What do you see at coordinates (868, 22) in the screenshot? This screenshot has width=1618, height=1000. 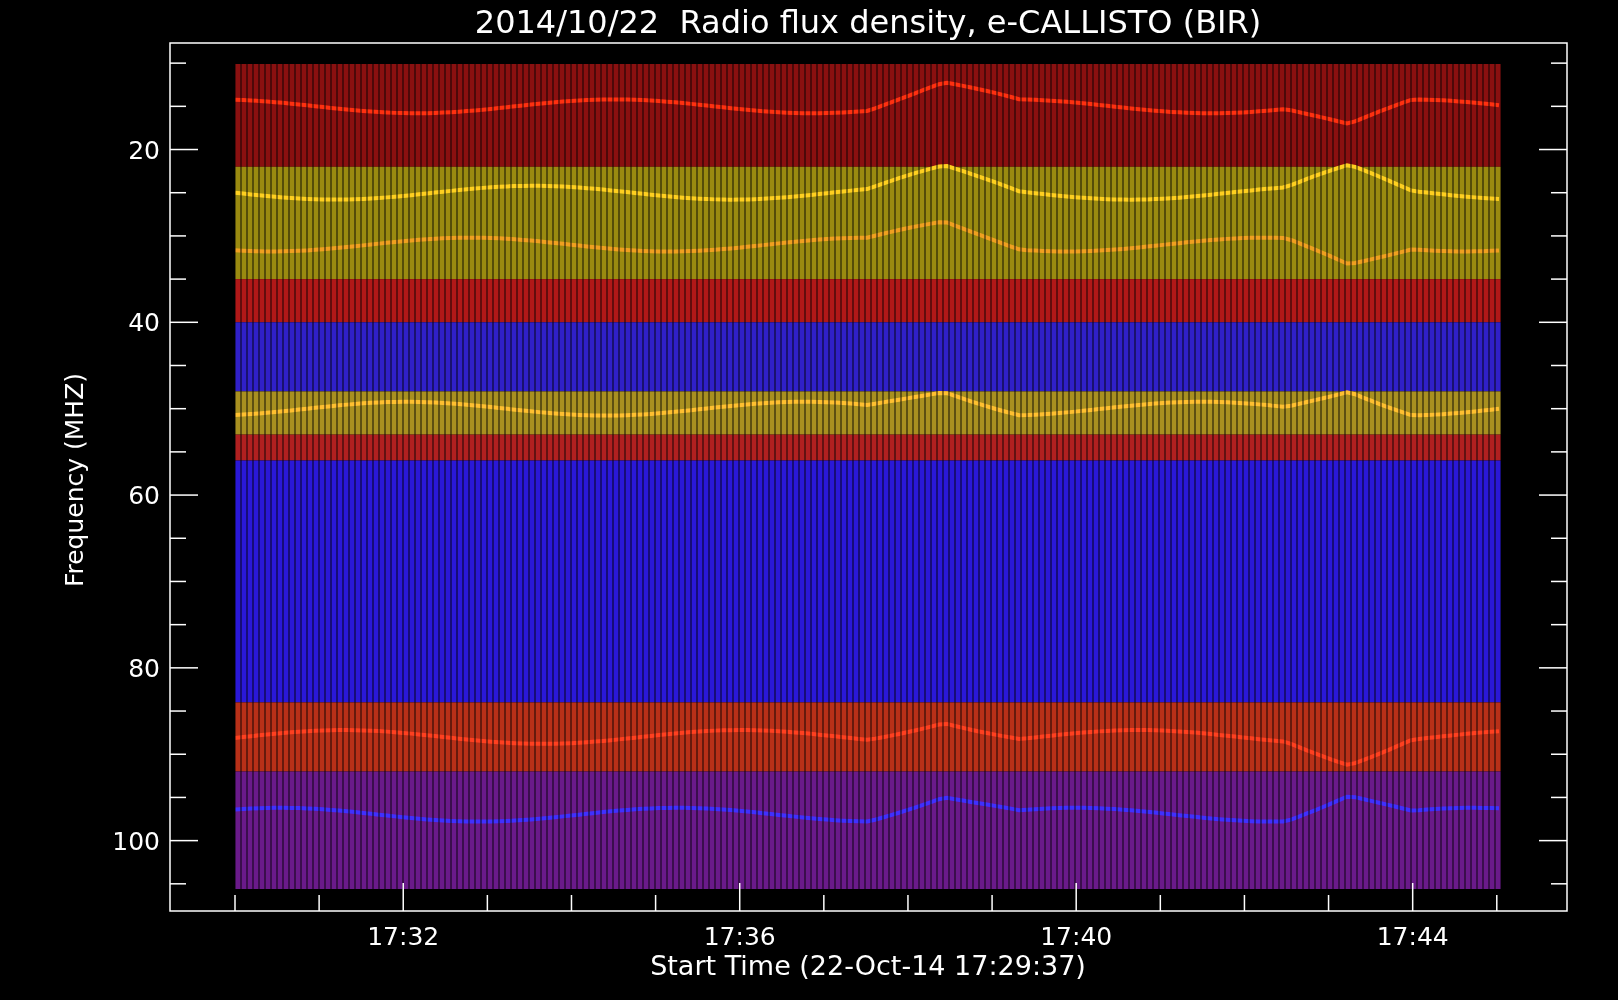 I see `chart-title: 2014/10/22 Radio flux density, e-CALLISTO (BIR)` at bounding box center [868, 22].